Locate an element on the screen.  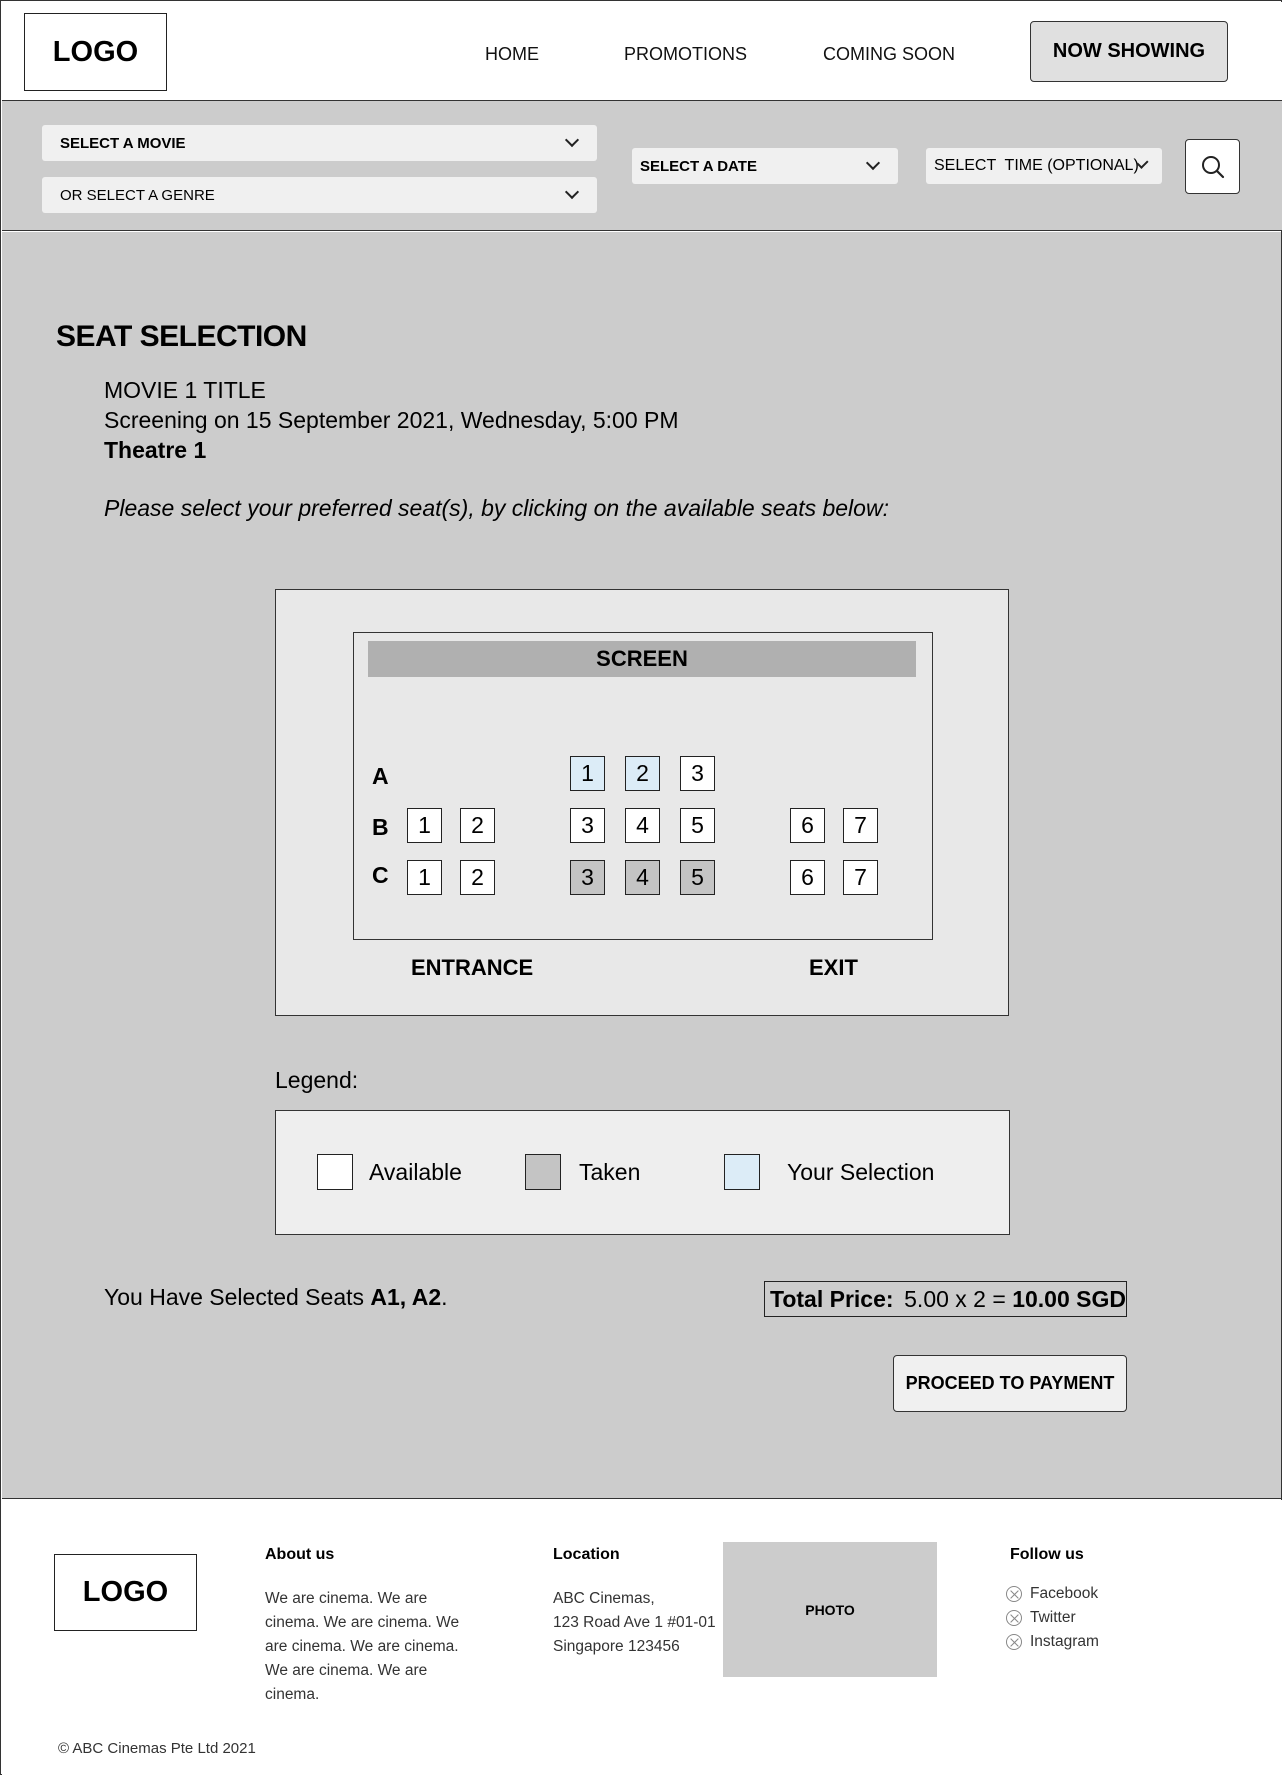
about-line: cinema. We are cinema. We is located at coordinates (362, 1622).